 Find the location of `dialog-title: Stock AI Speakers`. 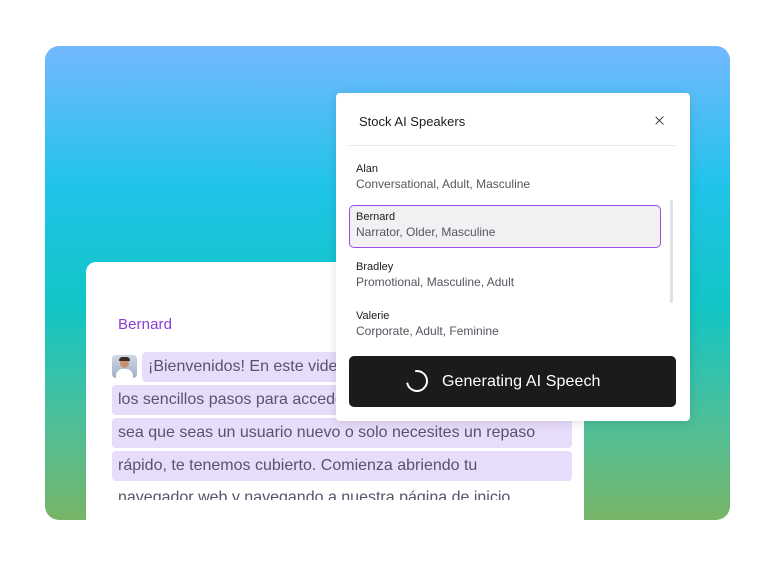

dialog-title: Stock AI Speakers is located at coordinates (412, 121).